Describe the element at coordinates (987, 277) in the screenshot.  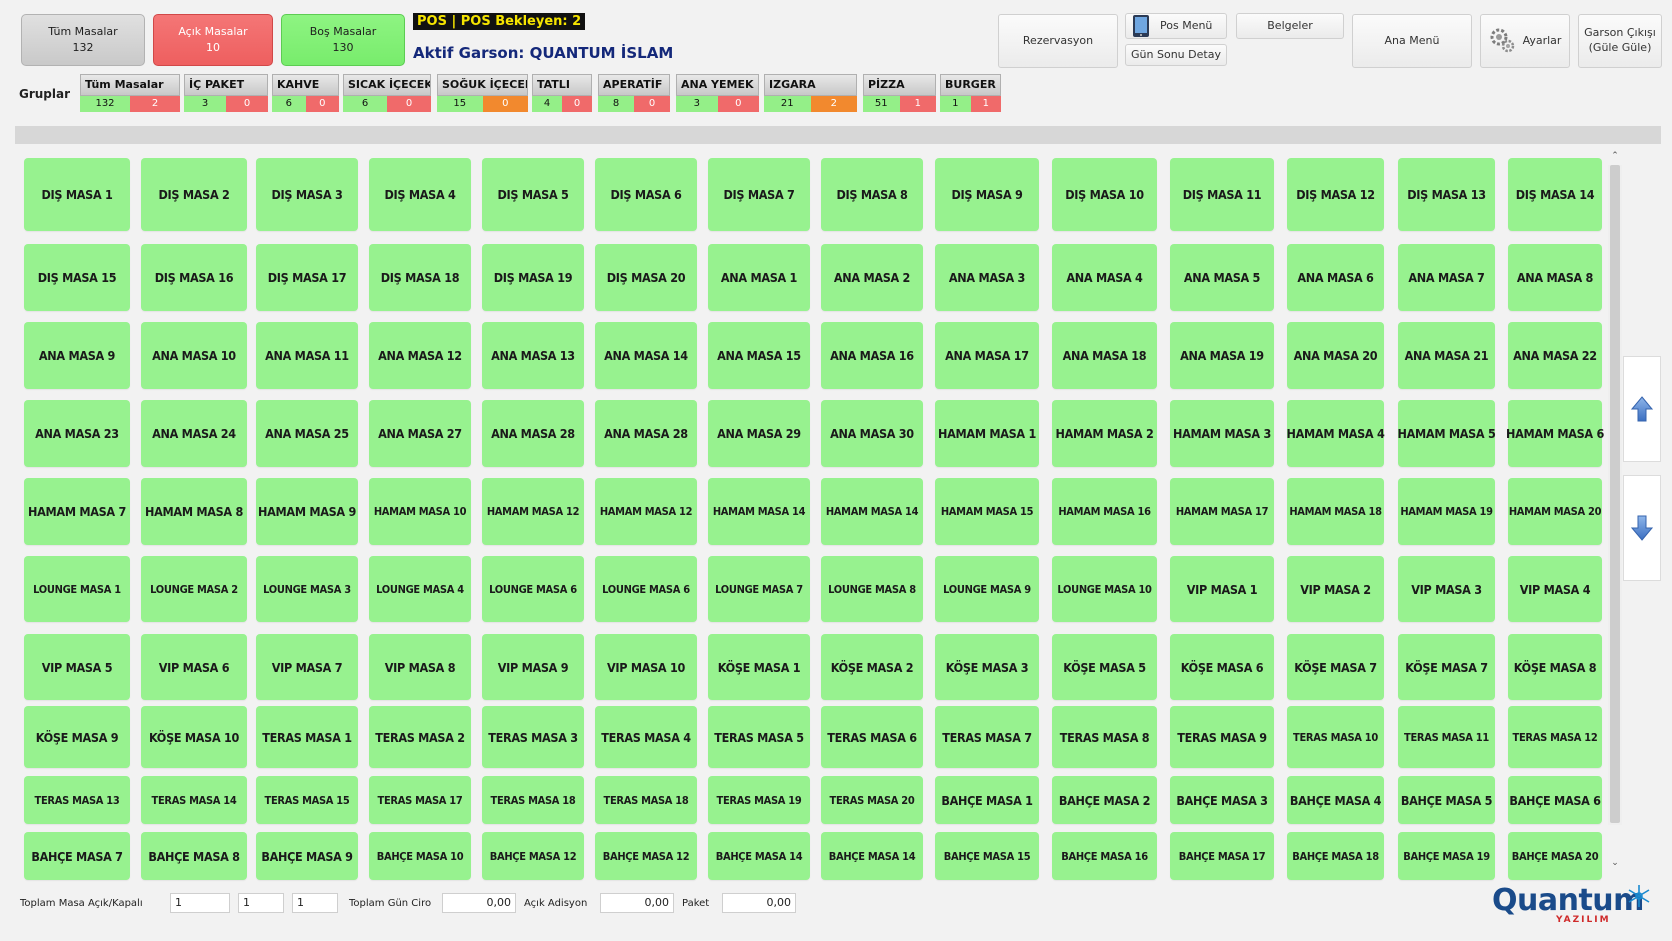
I see `table-button: ANA MASA 3` at that location.